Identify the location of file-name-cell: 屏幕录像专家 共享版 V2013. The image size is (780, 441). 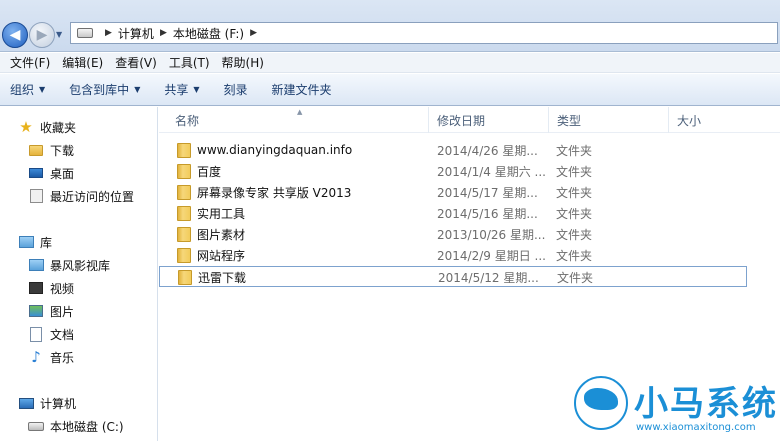
(264, 192).